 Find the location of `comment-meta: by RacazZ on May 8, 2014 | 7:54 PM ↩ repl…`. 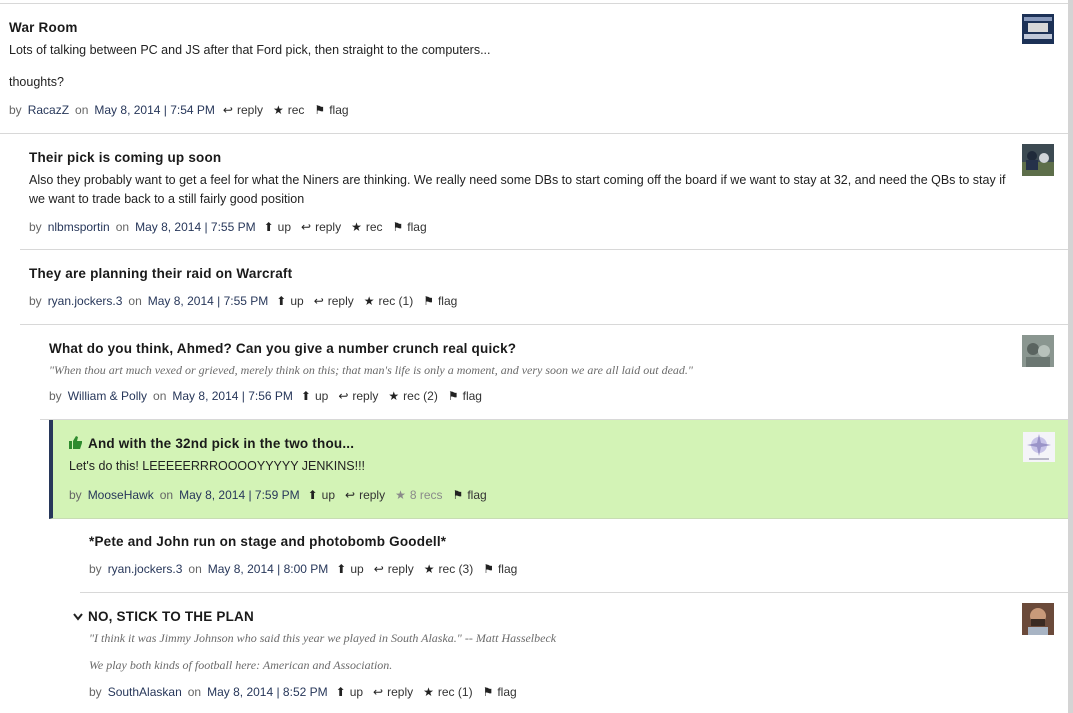

comment-meta: by RacazZ on May 8, 2014 | 7:54 PM ↩ repl… is located at coordinates (179, 110).